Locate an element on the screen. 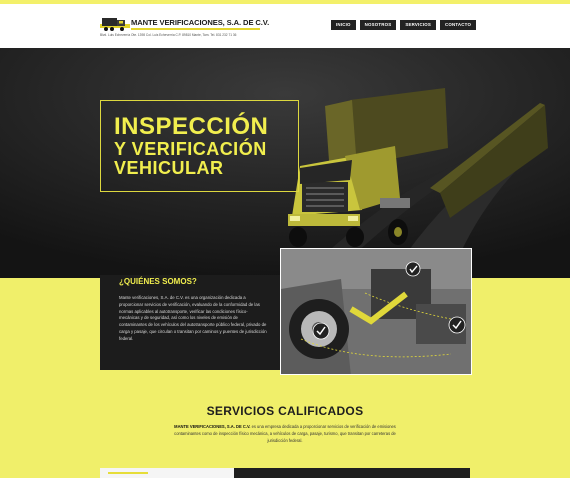  main-nav: INICIO NOSOTROS SERVICIOS CONTACTO is located at coordinates (404, 25).